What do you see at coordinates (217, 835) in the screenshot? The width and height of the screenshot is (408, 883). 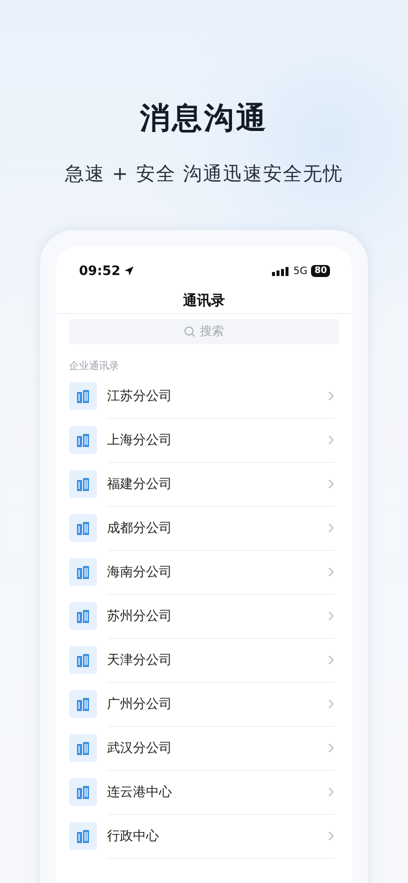 I see `branch-name: 行政中心` at bounding box center [217, 835].